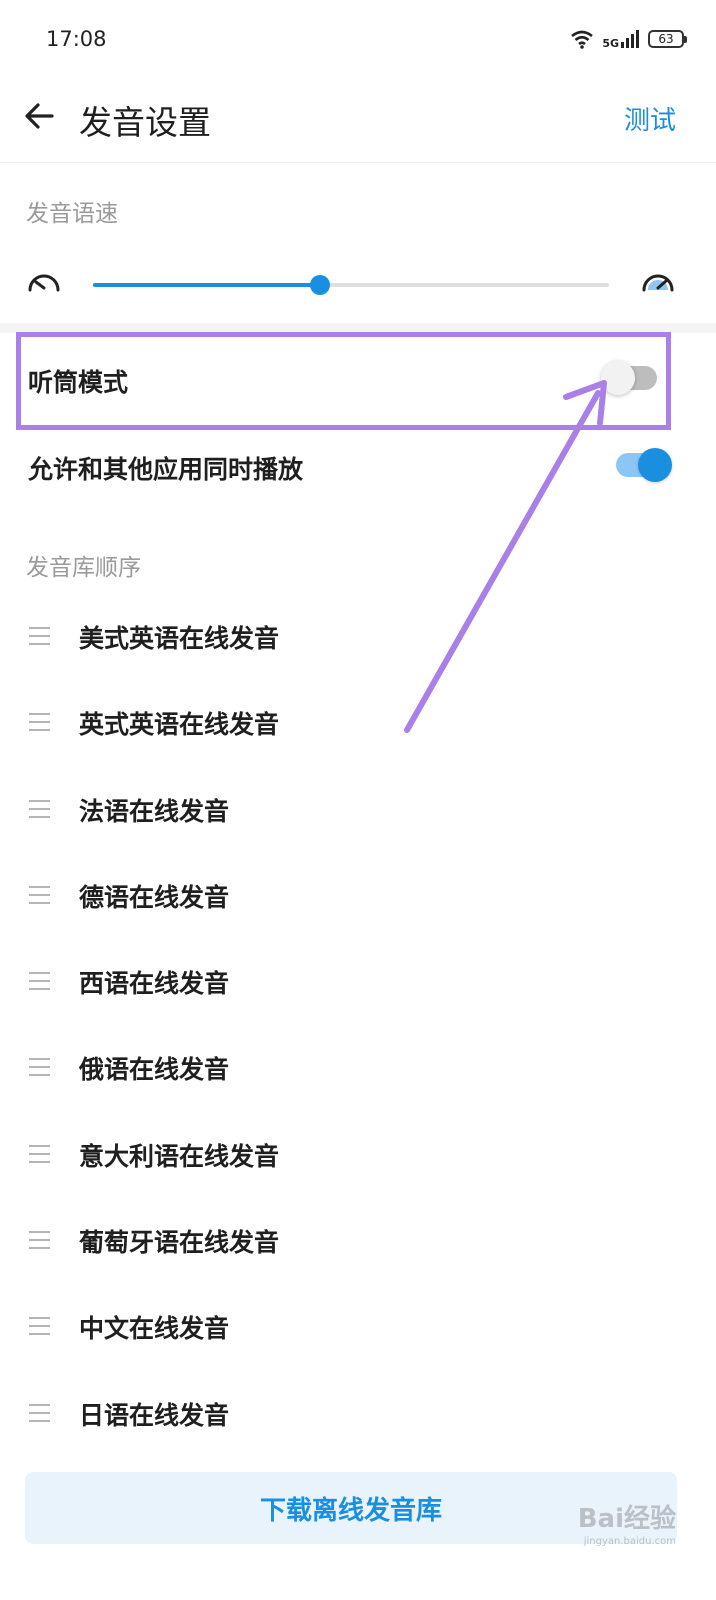 The height and width of the screenshot is (1600, 716). I want to click on list-item: 意大利语在线发音, so click(358, 1154).